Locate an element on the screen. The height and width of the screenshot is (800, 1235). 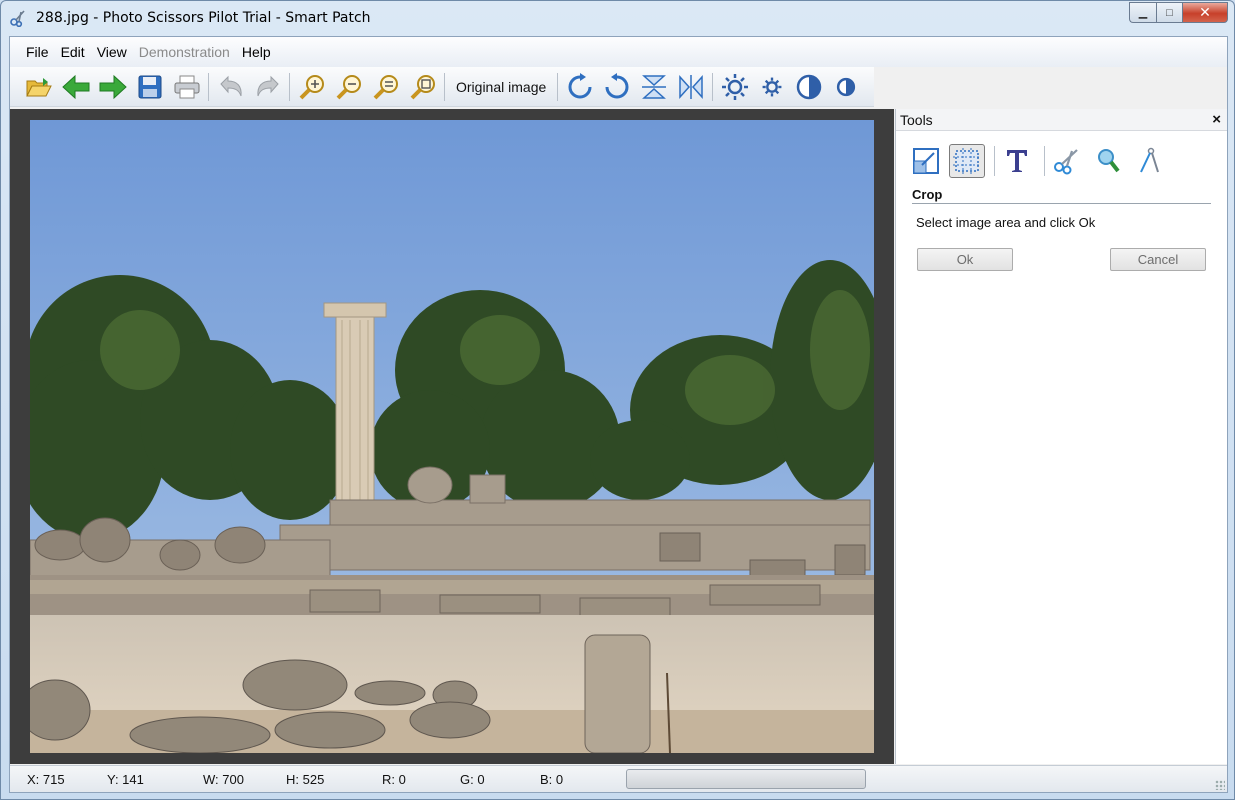
brightness-down-icon is located at coordinates (772, 86).